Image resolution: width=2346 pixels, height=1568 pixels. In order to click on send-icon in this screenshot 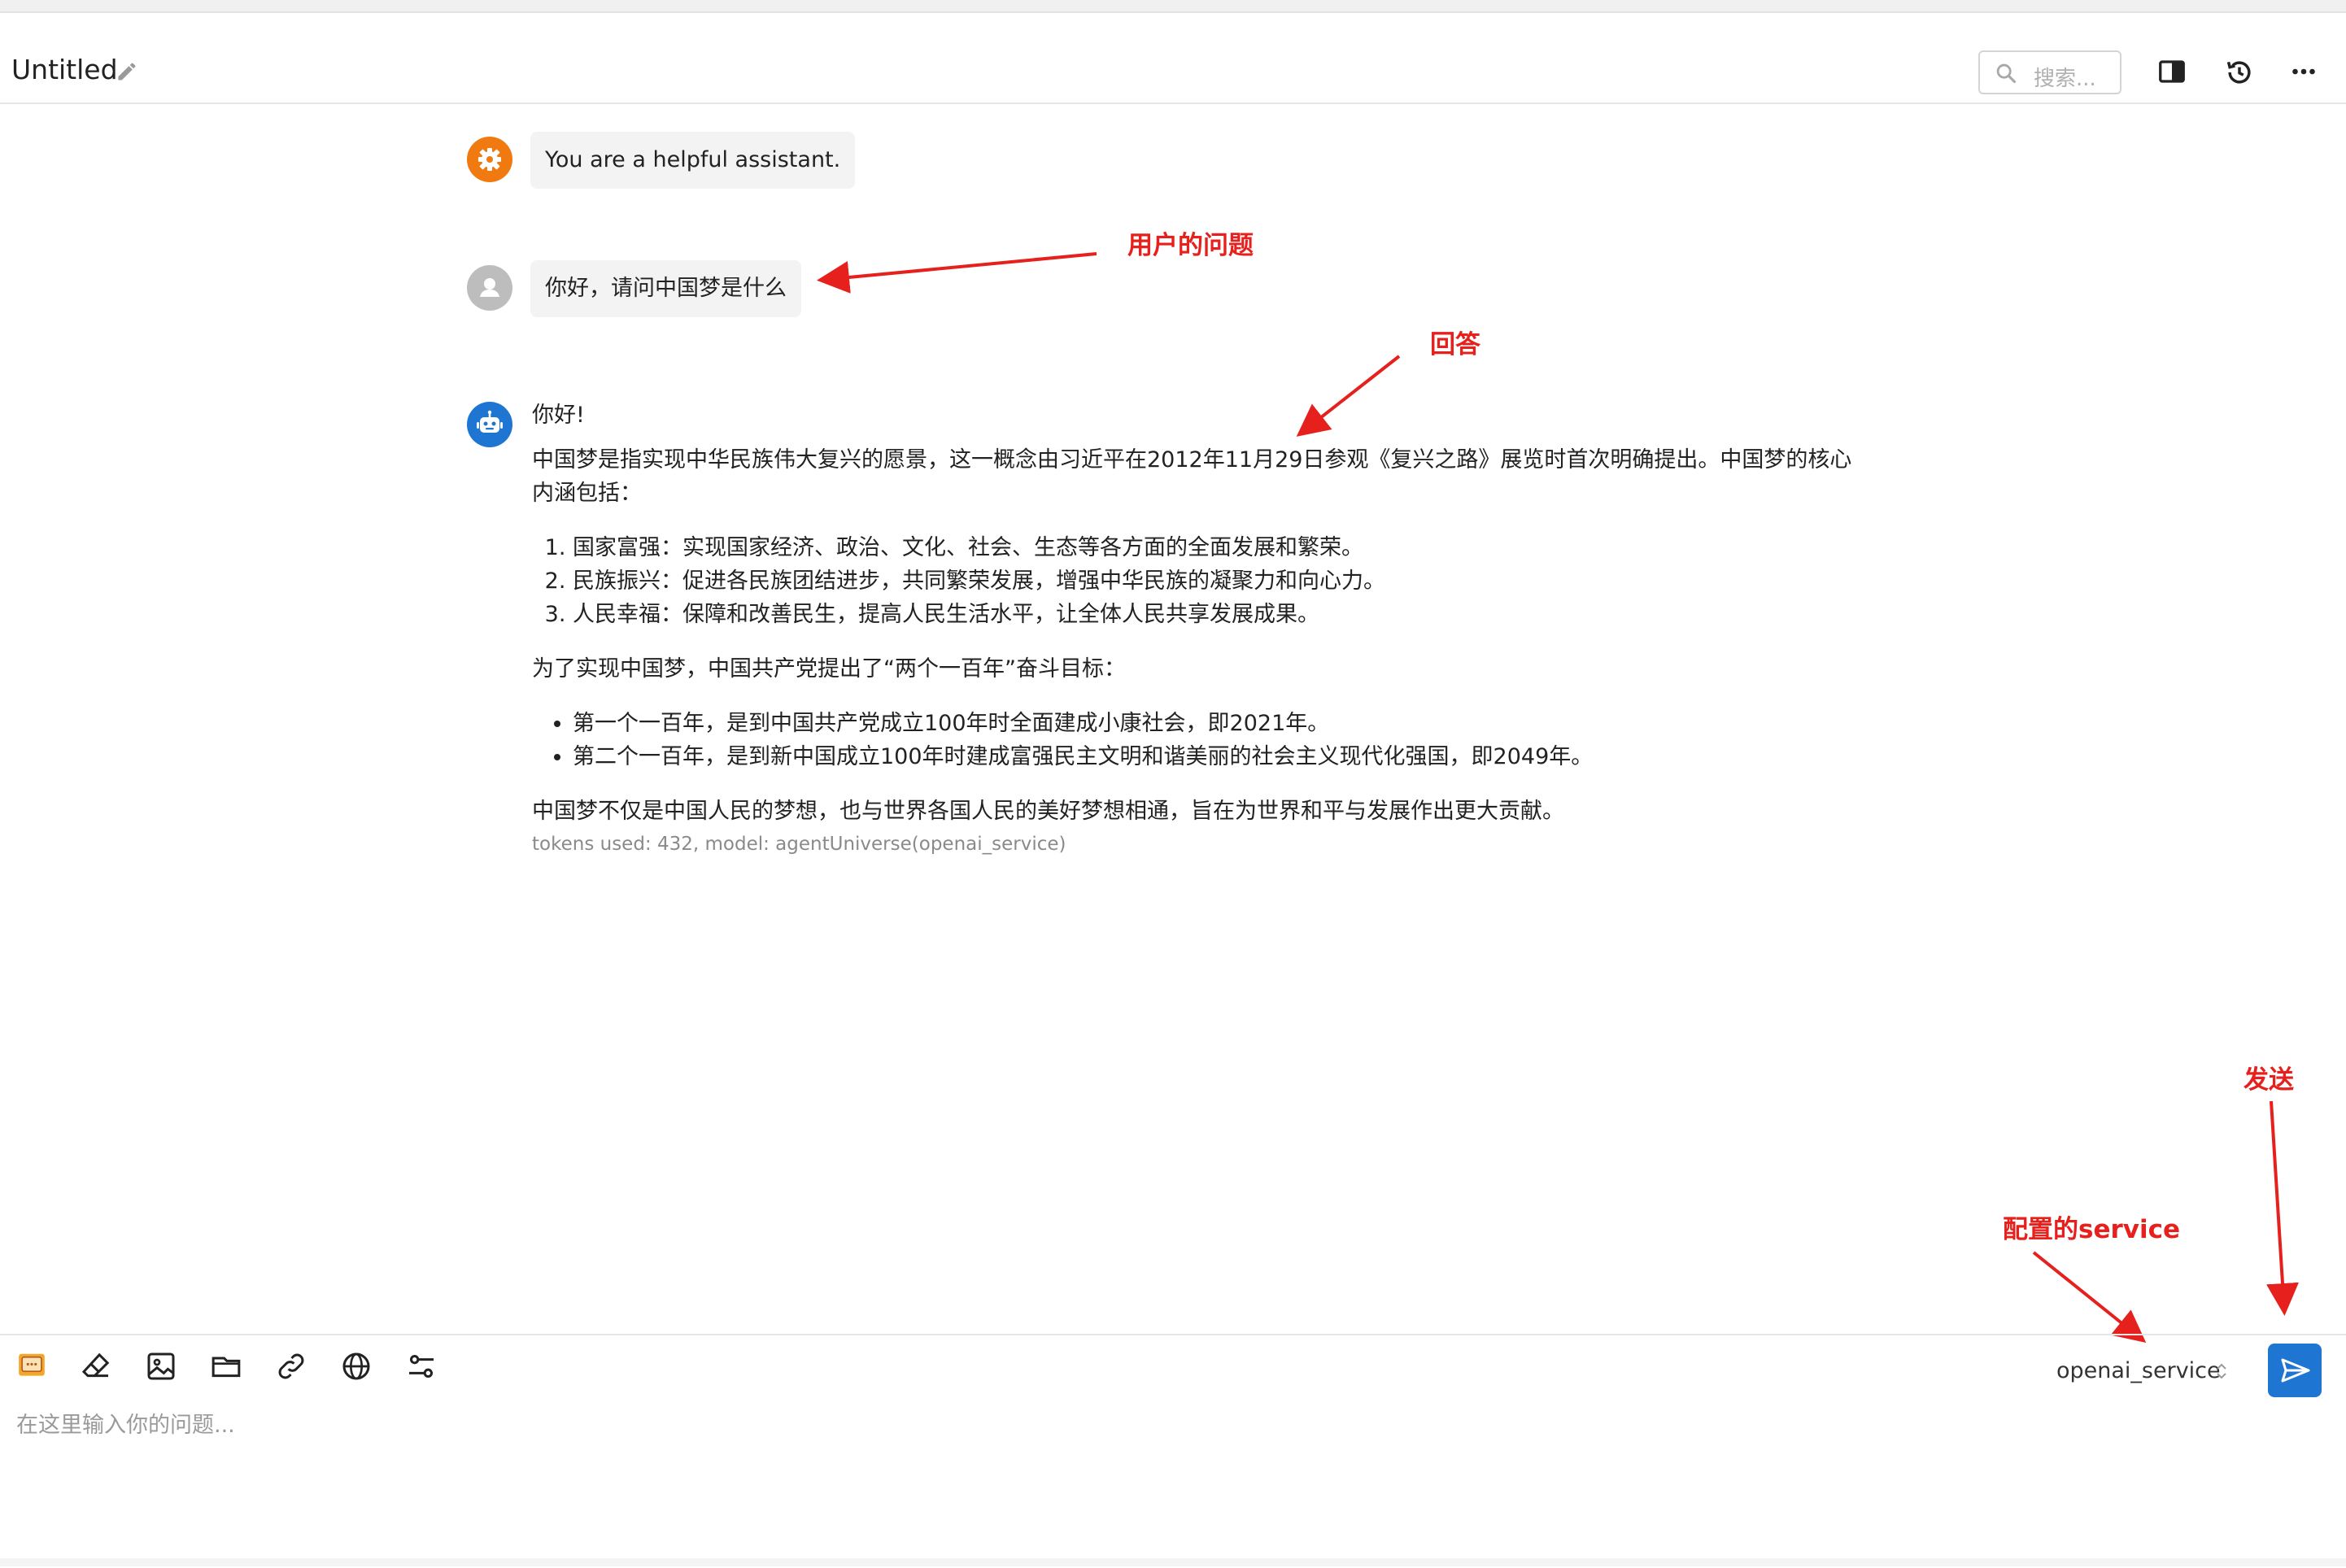, I will do `click(2295, 1370)`.